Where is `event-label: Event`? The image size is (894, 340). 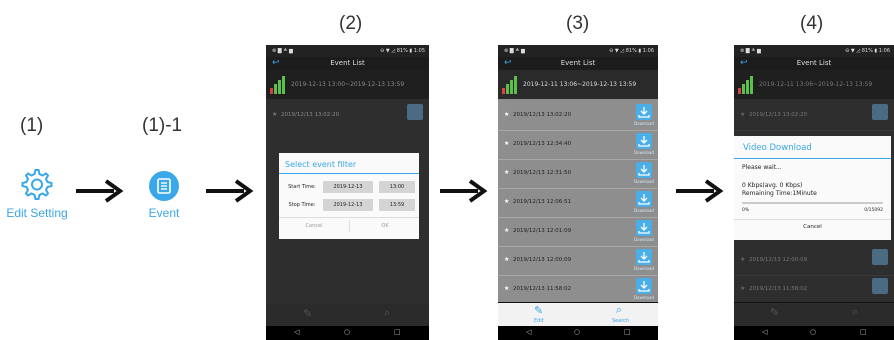
event-label: Event is located at coordinates (164, 213).